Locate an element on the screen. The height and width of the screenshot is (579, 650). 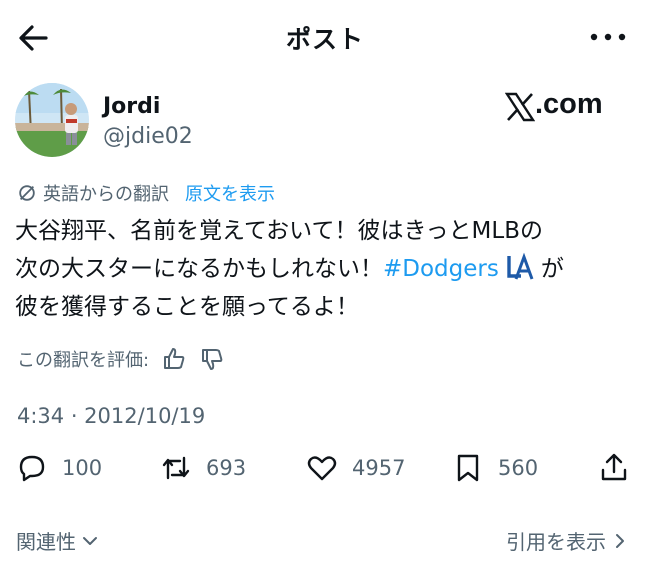
chevron-right-icon is located at coordinates (620, 540).